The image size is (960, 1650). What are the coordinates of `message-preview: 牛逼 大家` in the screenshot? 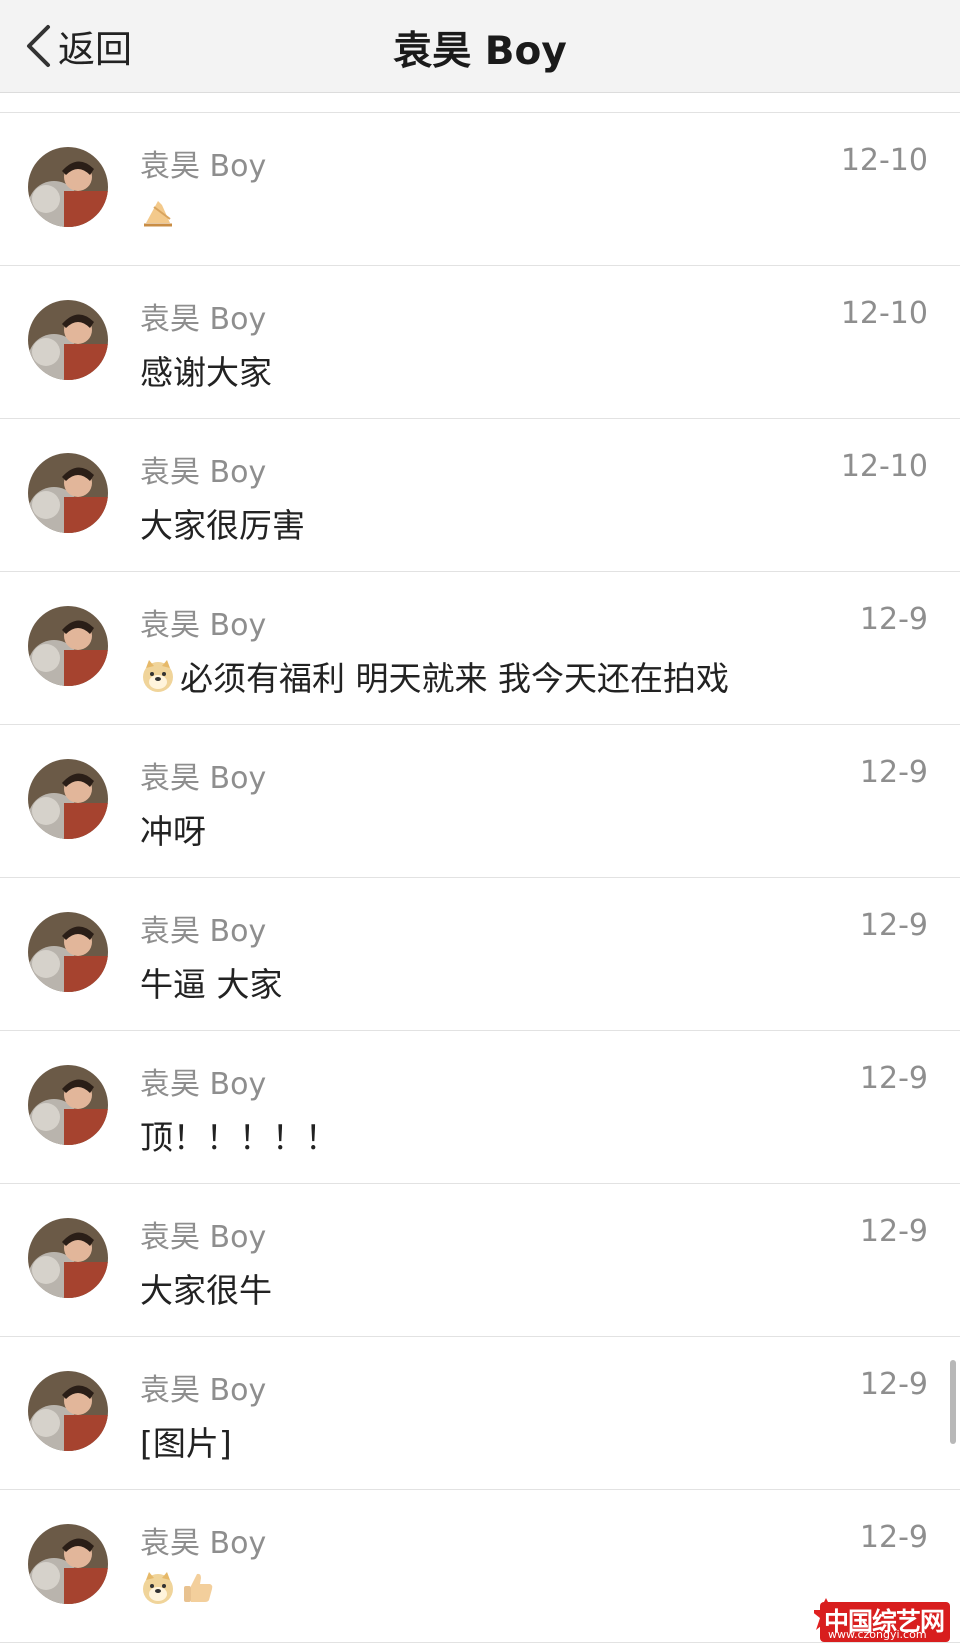 It's located at (211, 982).